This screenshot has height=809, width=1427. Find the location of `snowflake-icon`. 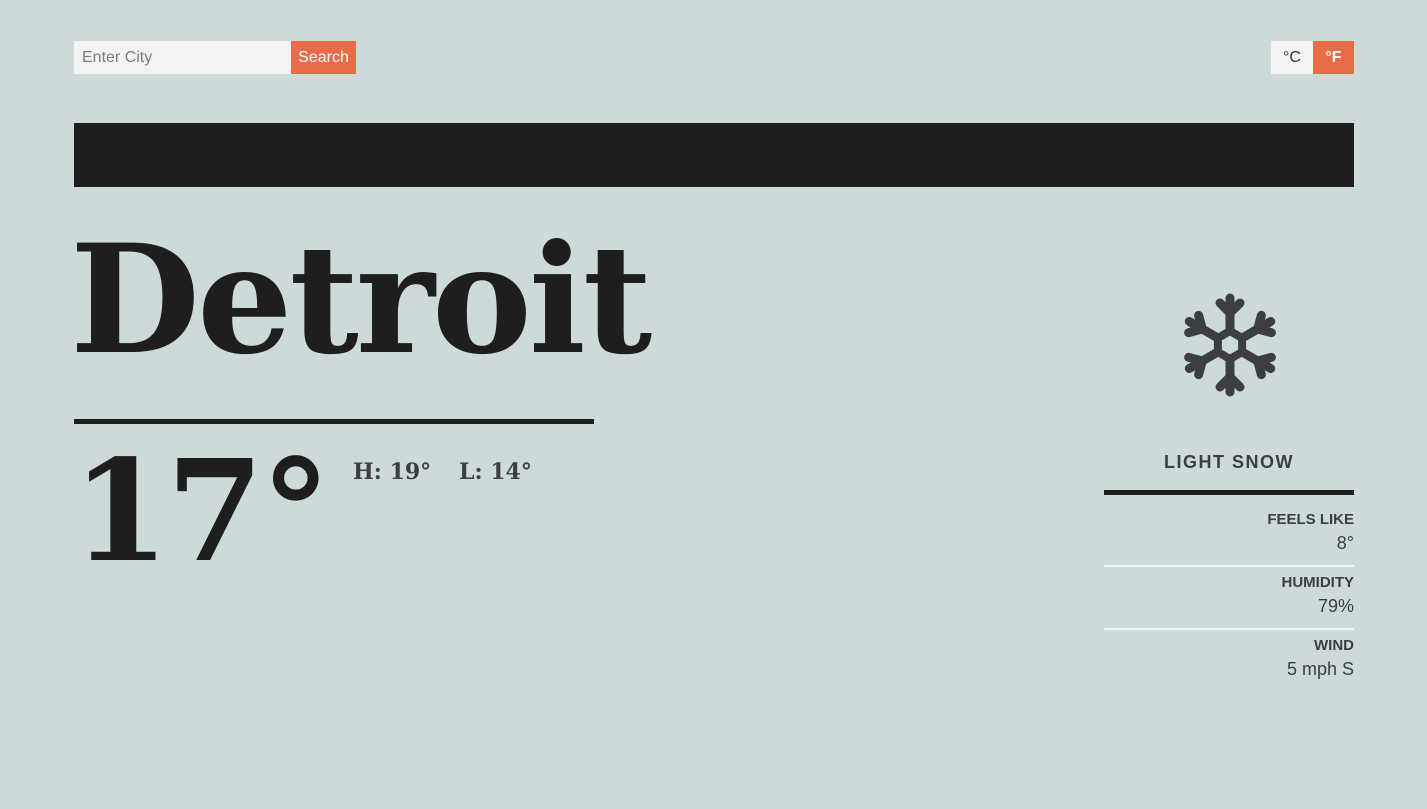

snowflake-icon is located at coordinates (1230, 346).